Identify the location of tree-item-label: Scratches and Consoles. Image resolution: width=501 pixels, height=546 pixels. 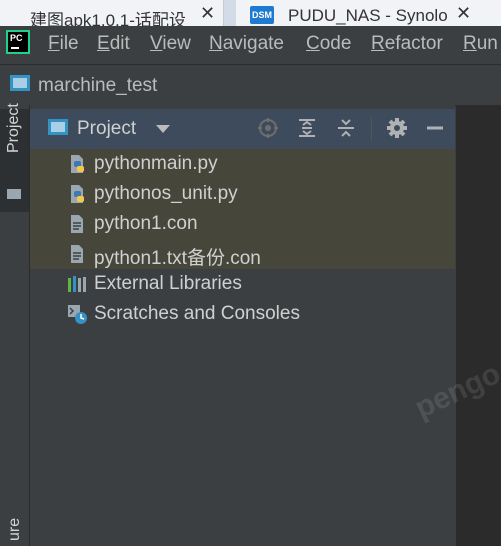
(197, 313).